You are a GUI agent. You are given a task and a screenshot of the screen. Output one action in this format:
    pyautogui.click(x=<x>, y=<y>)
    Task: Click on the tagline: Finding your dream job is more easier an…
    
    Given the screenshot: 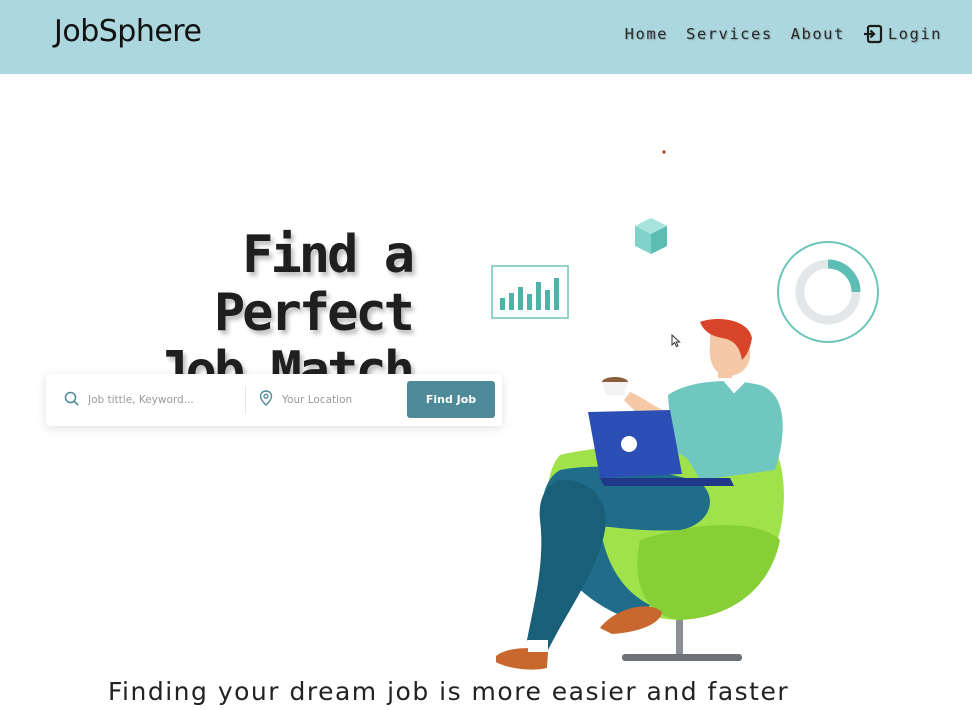 What is the action you would take?
    pyautogui.click(x=449, y=691)
    